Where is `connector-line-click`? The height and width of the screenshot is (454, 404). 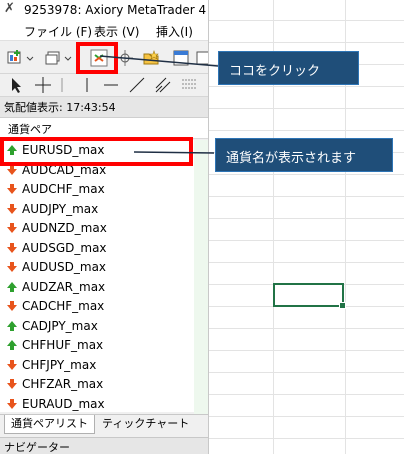
connector-line-click is located at coordinates (159, 61).